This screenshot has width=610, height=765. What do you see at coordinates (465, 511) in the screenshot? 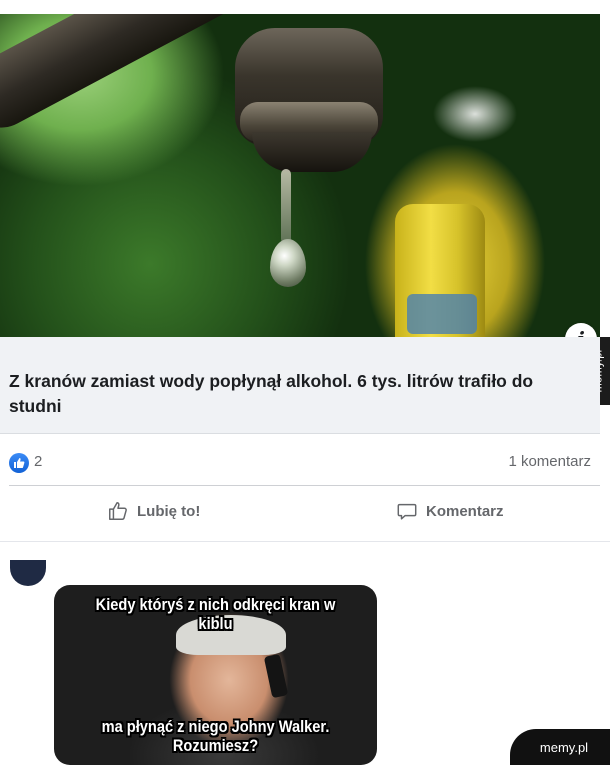
I see `comment-button-label: Komentarz` at bounding box center [465, 511].